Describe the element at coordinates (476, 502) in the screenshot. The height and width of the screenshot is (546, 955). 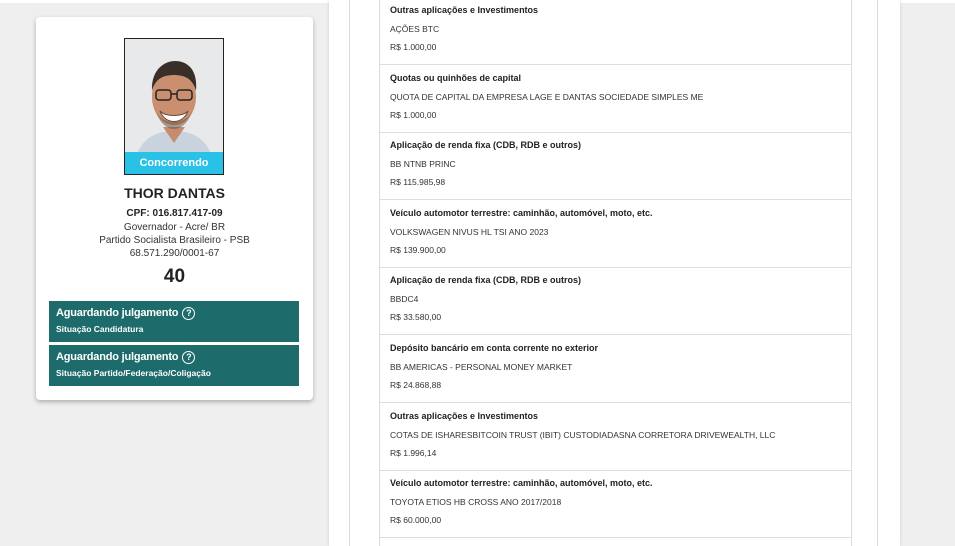
I see `asset-description: TOYOTA ETIOS HB CROSS ANO 2017/2018` at that location.